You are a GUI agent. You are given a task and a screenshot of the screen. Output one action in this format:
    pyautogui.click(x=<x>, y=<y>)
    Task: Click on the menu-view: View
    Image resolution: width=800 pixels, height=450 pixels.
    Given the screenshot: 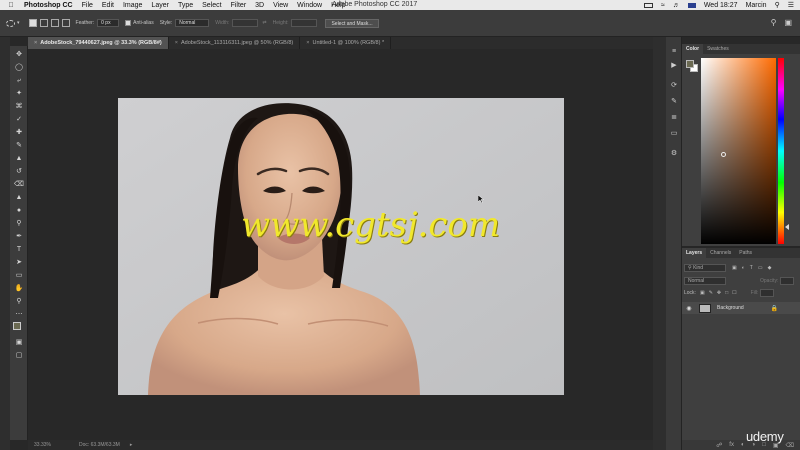 What is the action you would take?
    pyautogui.click(x=280, y=5)
    